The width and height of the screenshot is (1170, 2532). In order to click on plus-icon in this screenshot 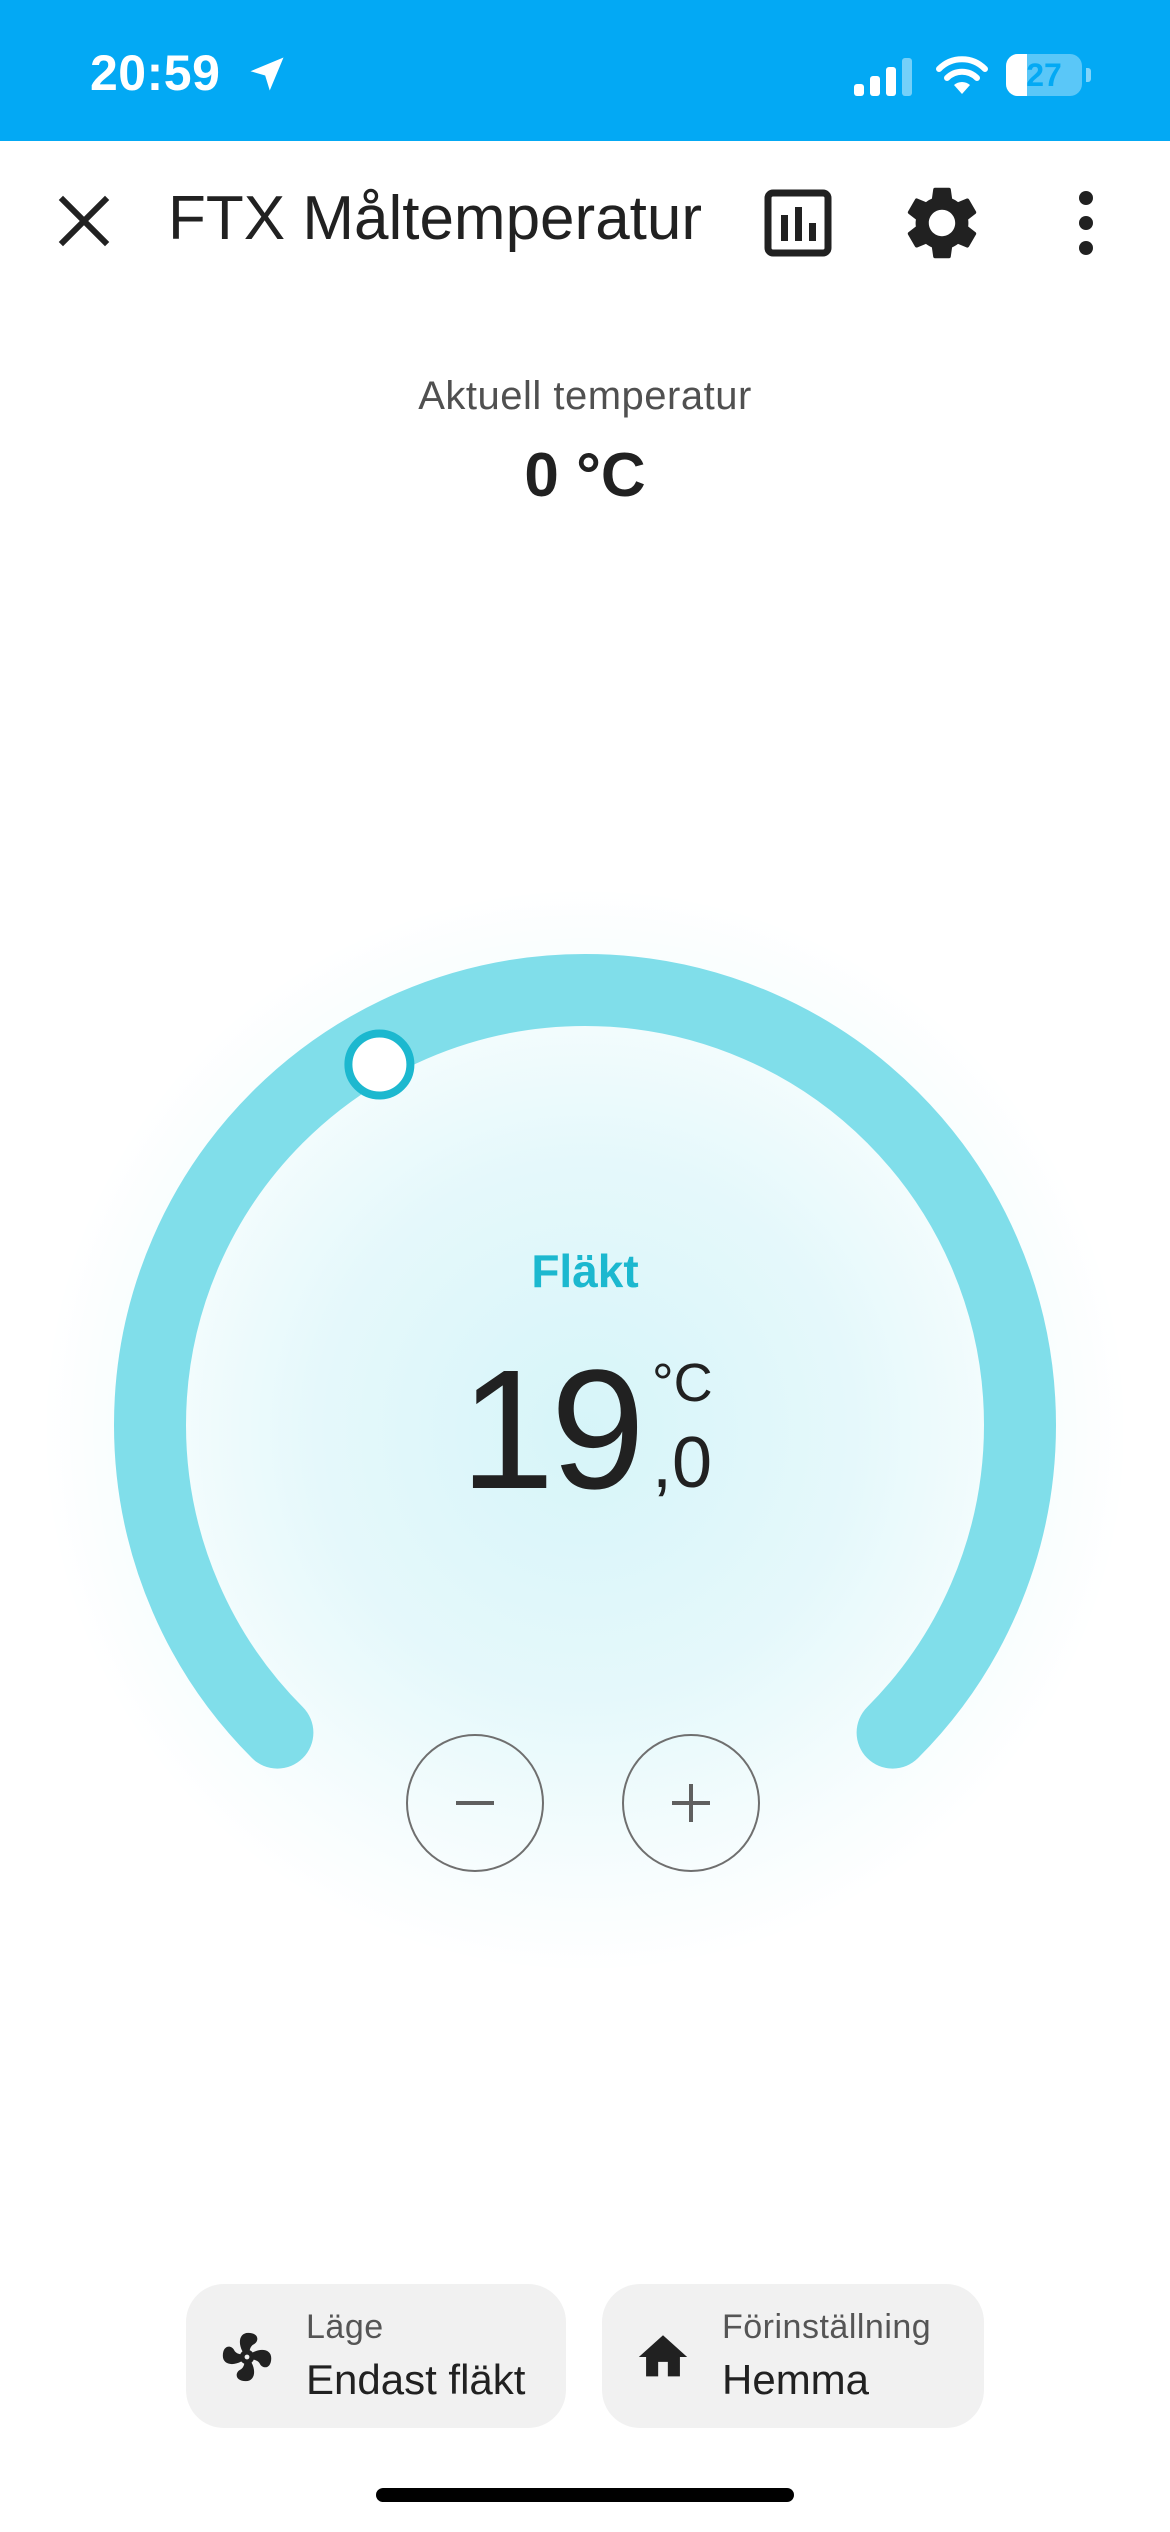, I will do `click(691, 1803)`.